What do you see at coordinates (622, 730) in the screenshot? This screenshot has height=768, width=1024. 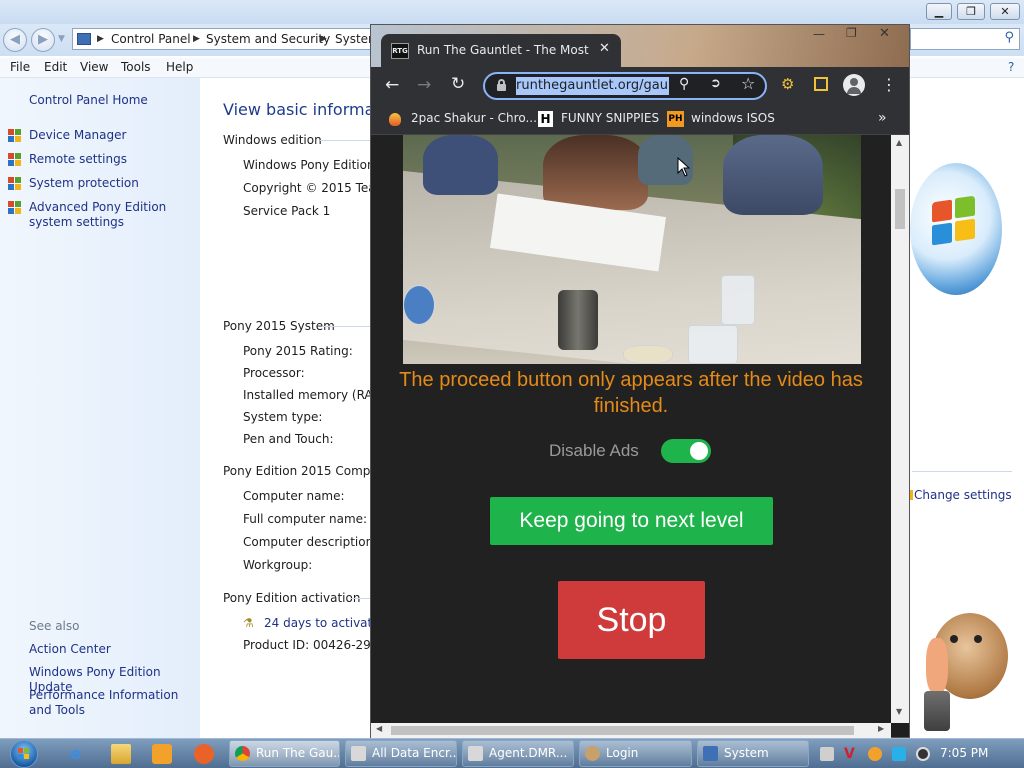 I see `horizontal-scroll-thumb` at bounding box center [622, 730].